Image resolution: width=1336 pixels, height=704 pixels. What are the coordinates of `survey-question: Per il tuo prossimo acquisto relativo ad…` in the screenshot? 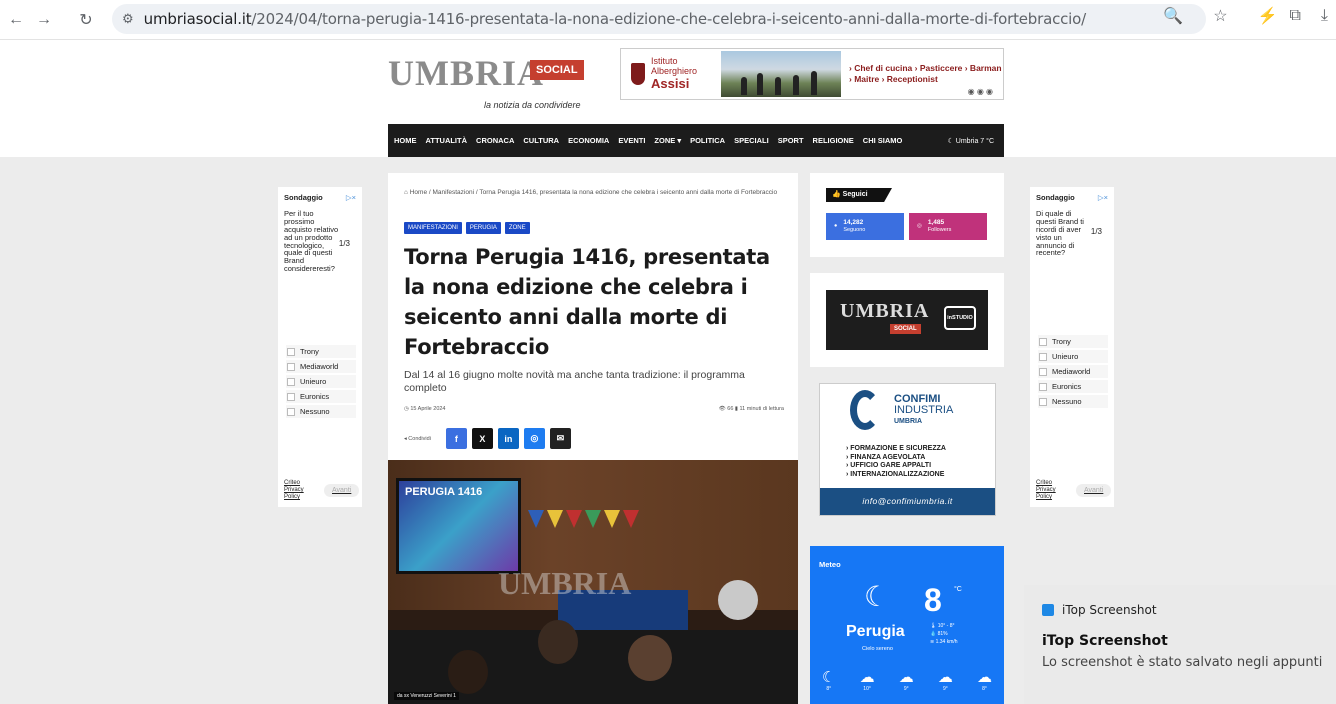 It's located at (311, 241).